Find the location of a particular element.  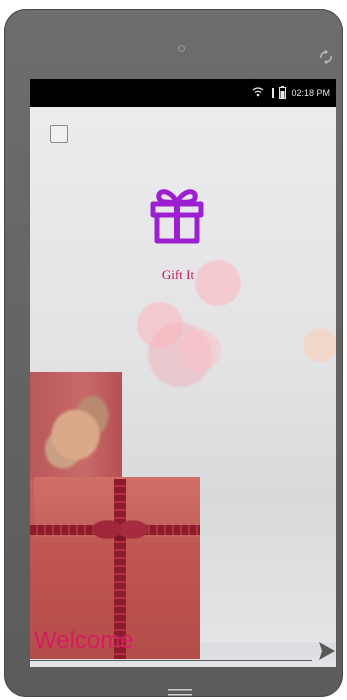

welcome-title: Welcome is located at coordinates (84, 640).